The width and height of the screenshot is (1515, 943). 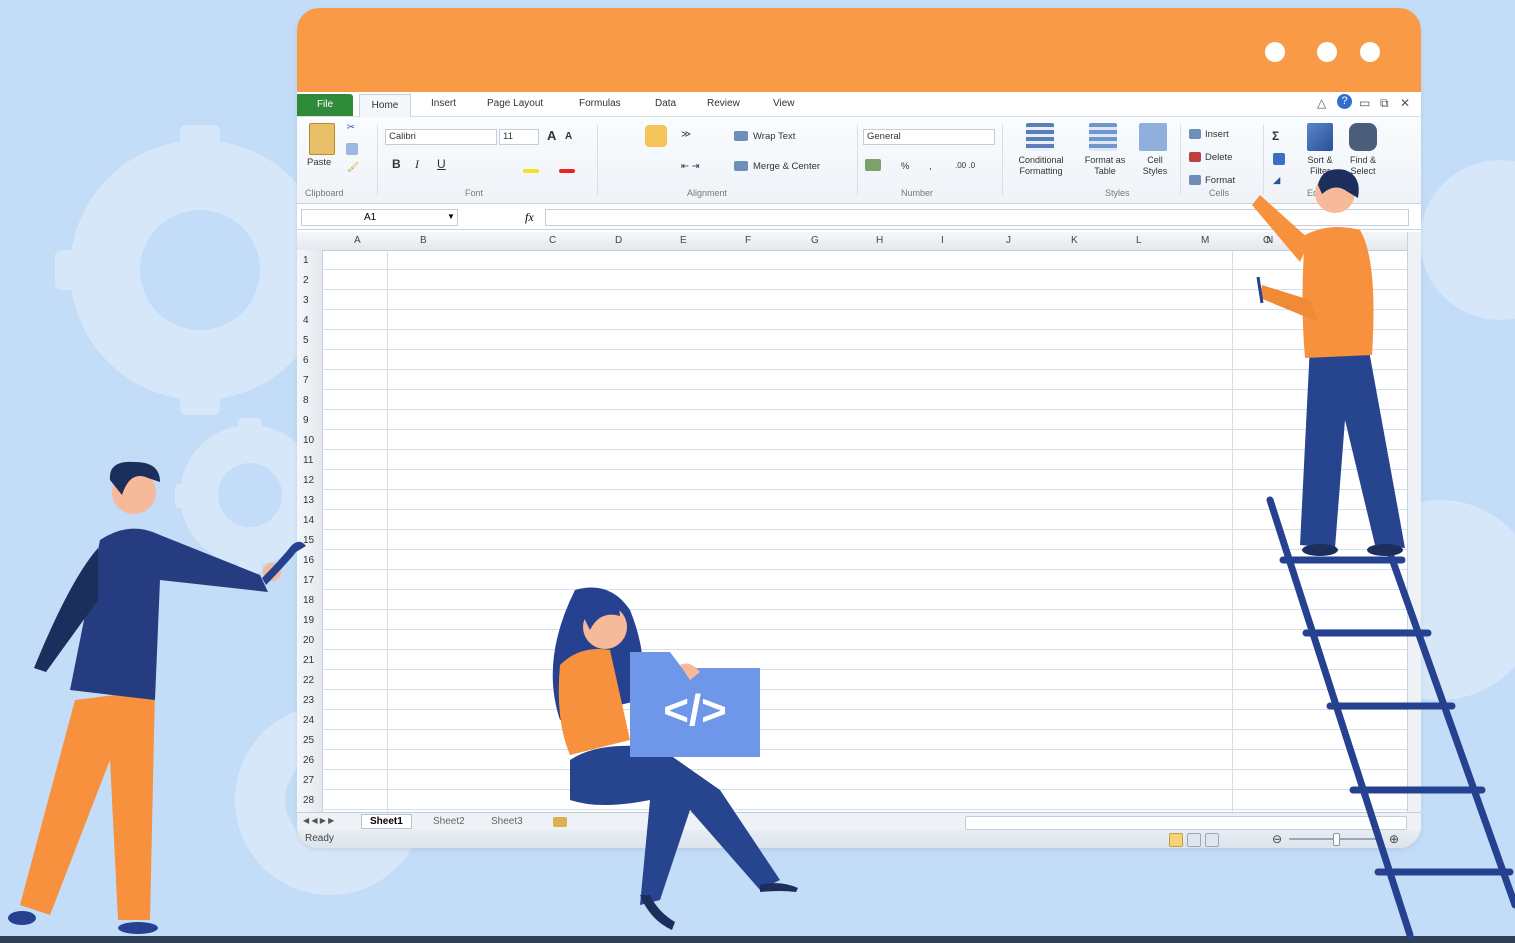 I want to click on sheet-tab-2: Sheet2, so click(x=449, y=821).